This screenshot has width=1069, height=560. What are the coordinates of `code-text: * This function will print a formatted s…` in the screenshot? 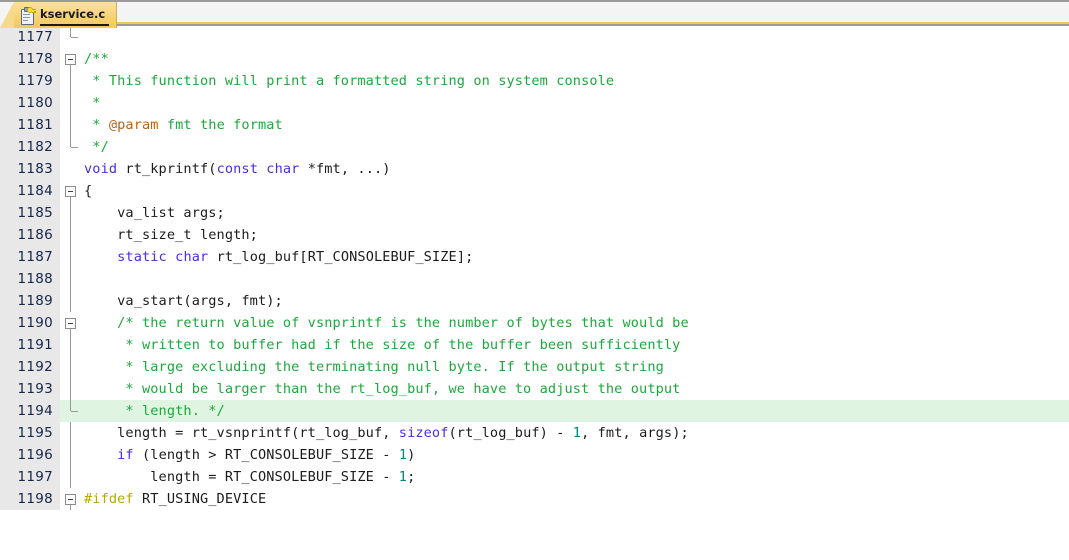 It's located at (575, 81).